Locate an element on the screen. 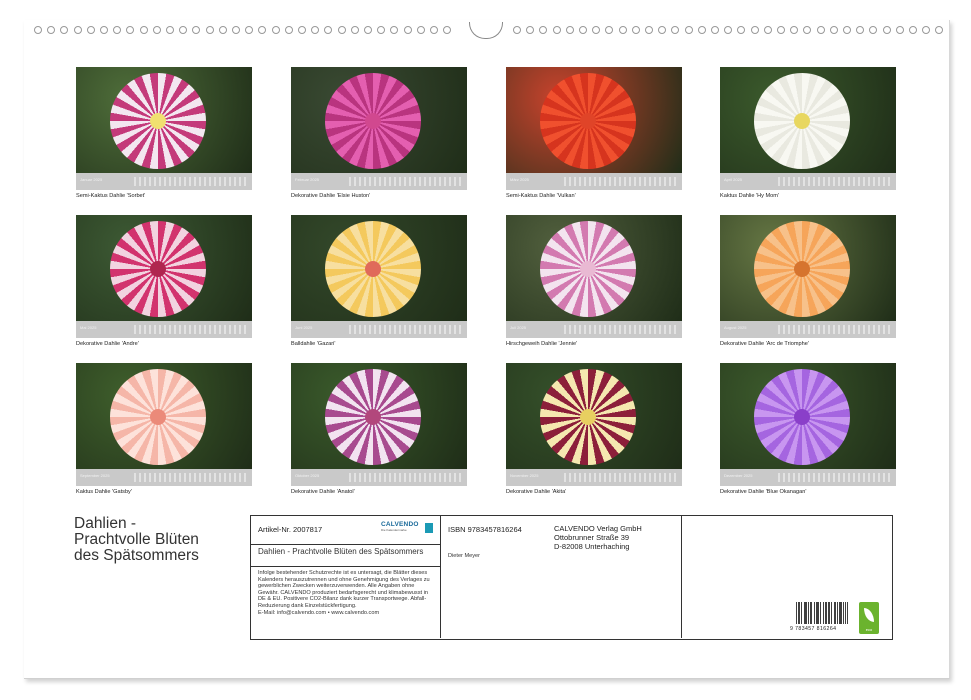 Image resolution: width=971 pixels, height=700 pixels. photo-caption: Hirschgeweih Dahlie 'Jennie' is located at coordinates (542, 344).